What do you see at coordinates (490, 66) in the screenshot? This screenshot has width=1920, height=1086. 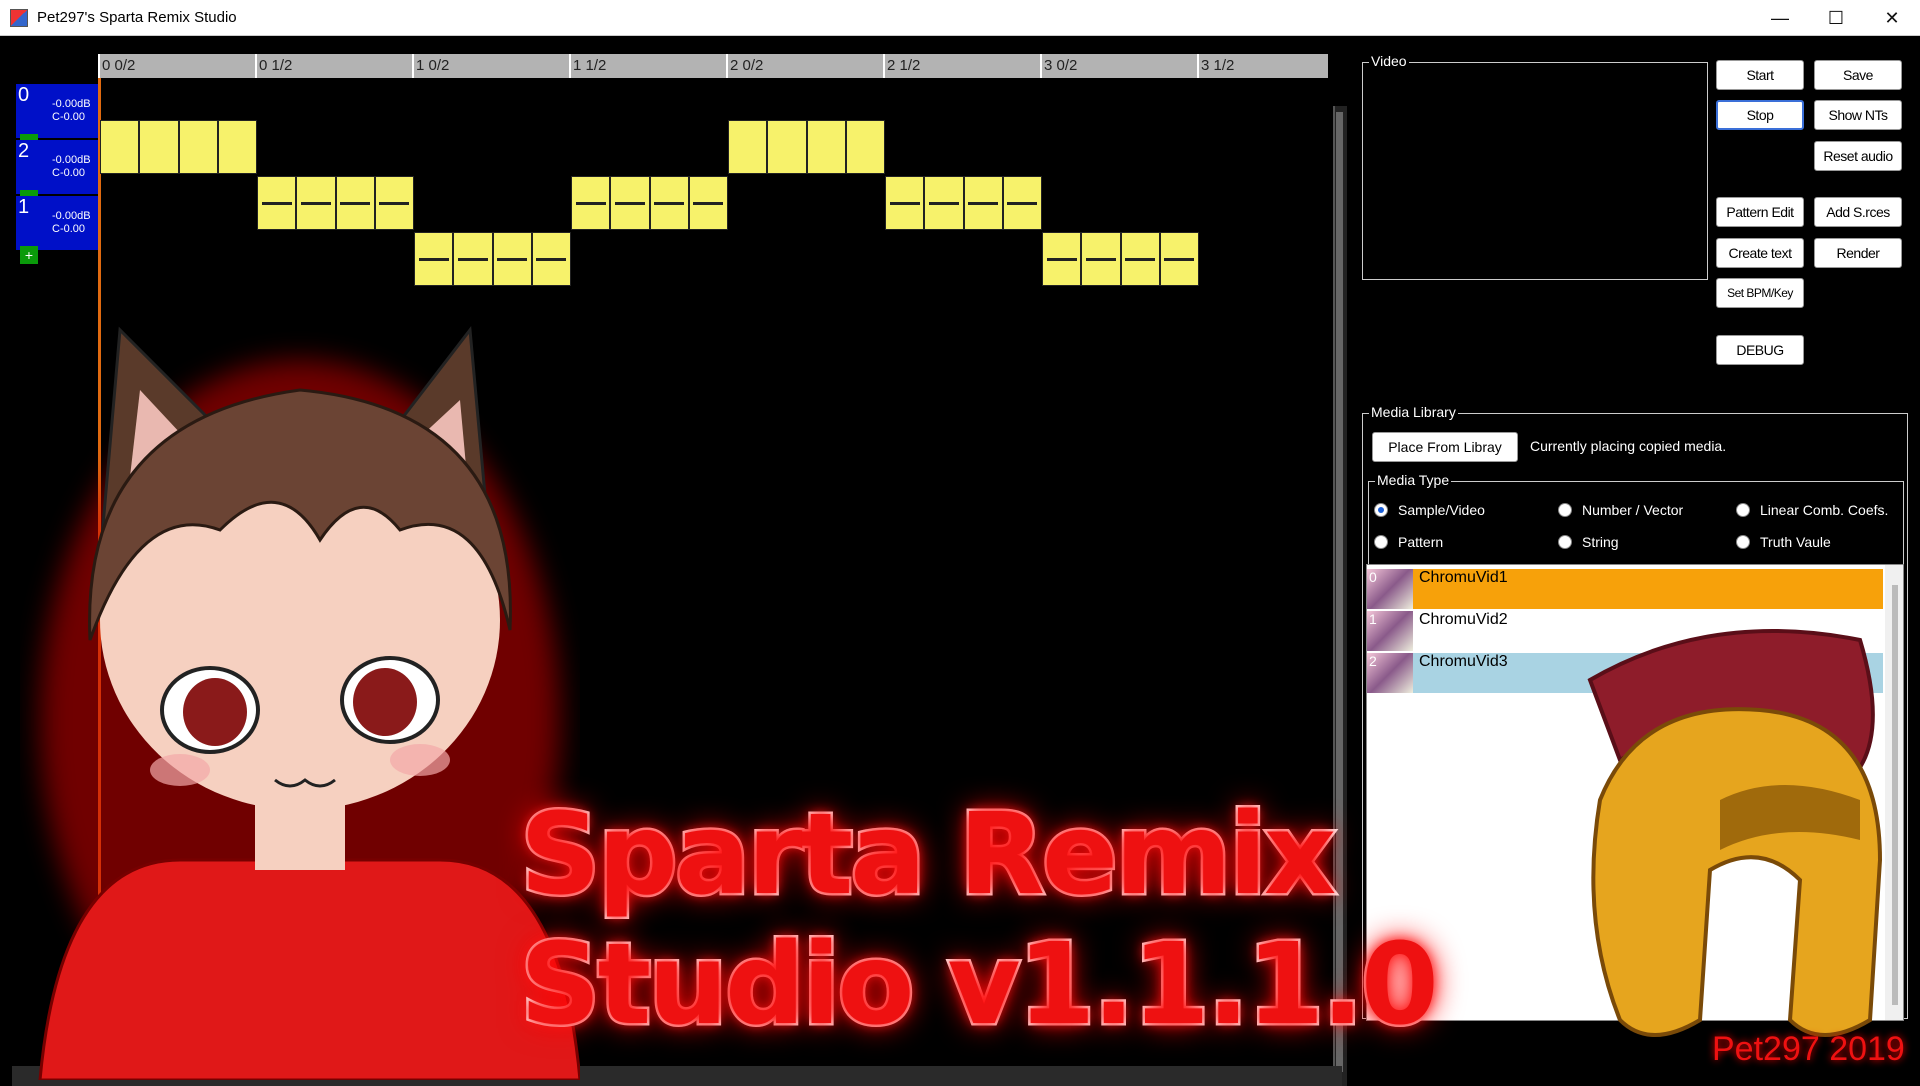 I see `ruler-tick: 1 0/2` at bounding box center [490, 66].